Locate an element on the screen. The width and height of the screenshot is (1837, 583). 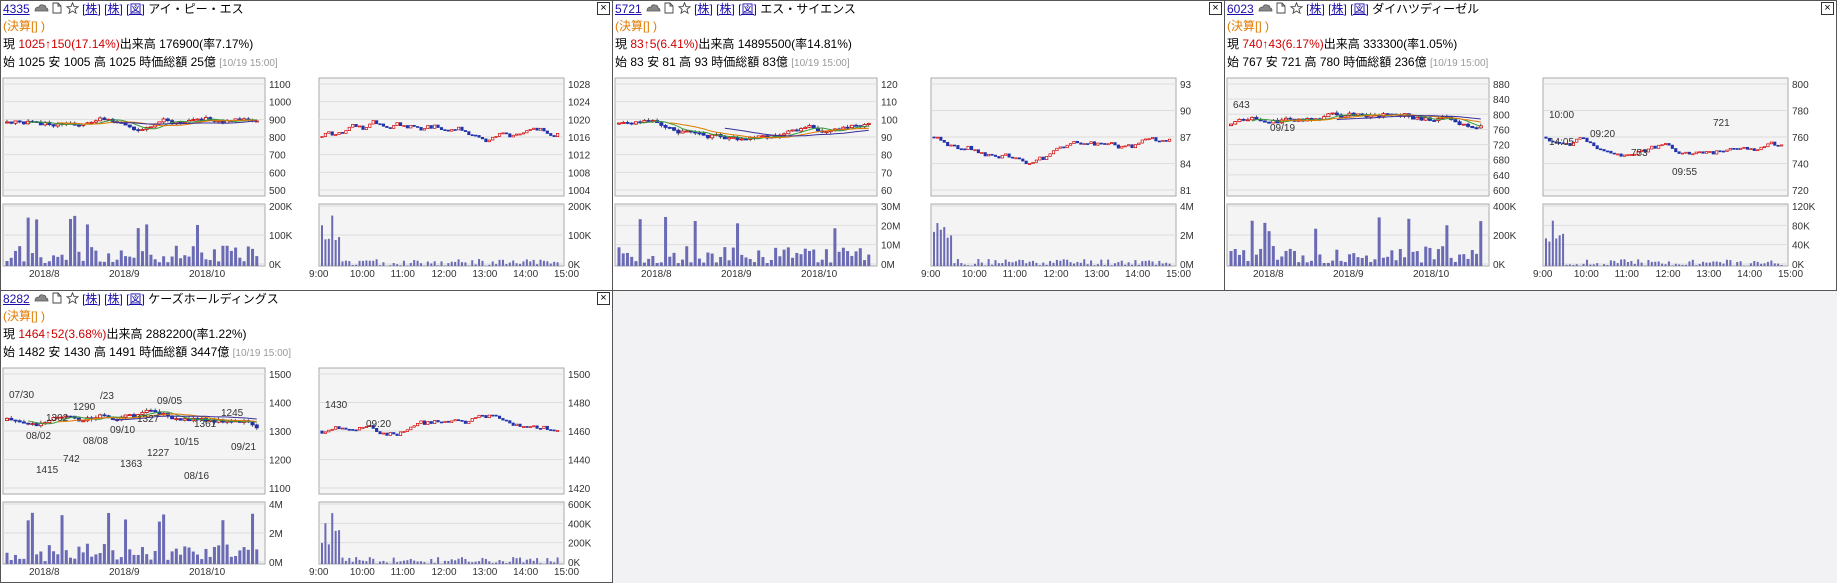
stock-code-link: 8282 is located at coordinates (16, 299).